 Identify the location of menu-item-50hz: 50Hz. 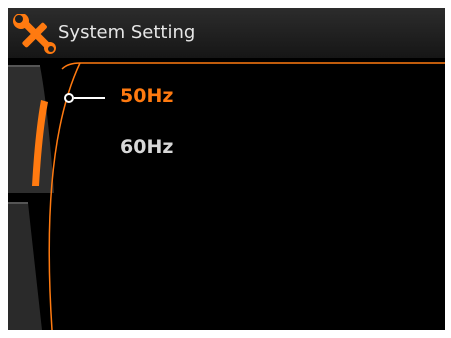
(146, 96).